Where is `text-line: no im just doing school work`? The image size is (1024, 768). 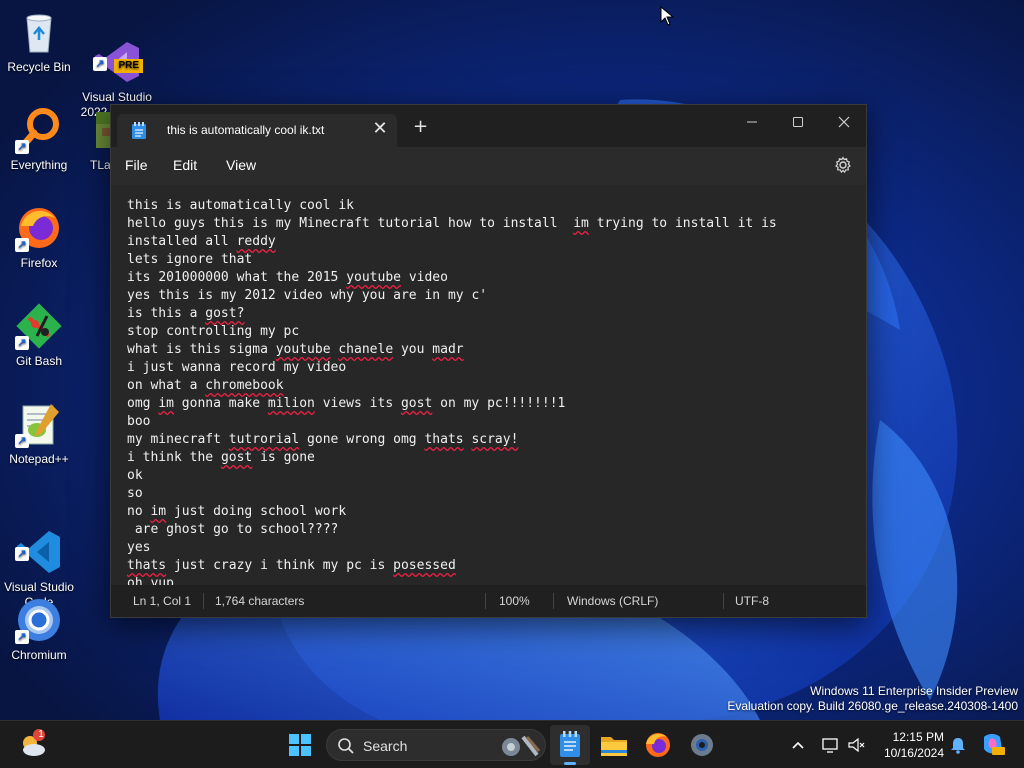
text-line: no im just doing school work is located at coordinates (237, 511).